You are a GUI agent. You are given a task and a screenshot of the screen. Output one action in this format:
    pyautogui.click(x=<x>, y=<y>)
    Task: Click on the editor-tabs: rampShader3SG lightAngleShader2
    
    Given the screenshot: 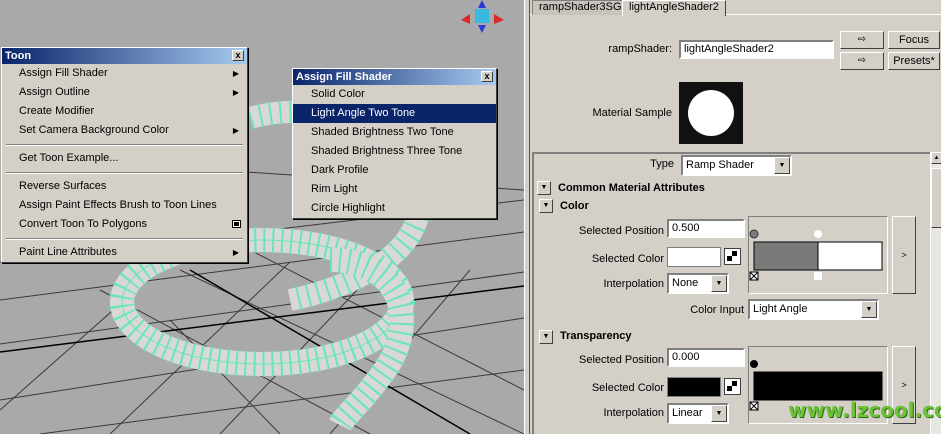 What is the action you would take?
    pyautogui.click(x=735, y=8)
    